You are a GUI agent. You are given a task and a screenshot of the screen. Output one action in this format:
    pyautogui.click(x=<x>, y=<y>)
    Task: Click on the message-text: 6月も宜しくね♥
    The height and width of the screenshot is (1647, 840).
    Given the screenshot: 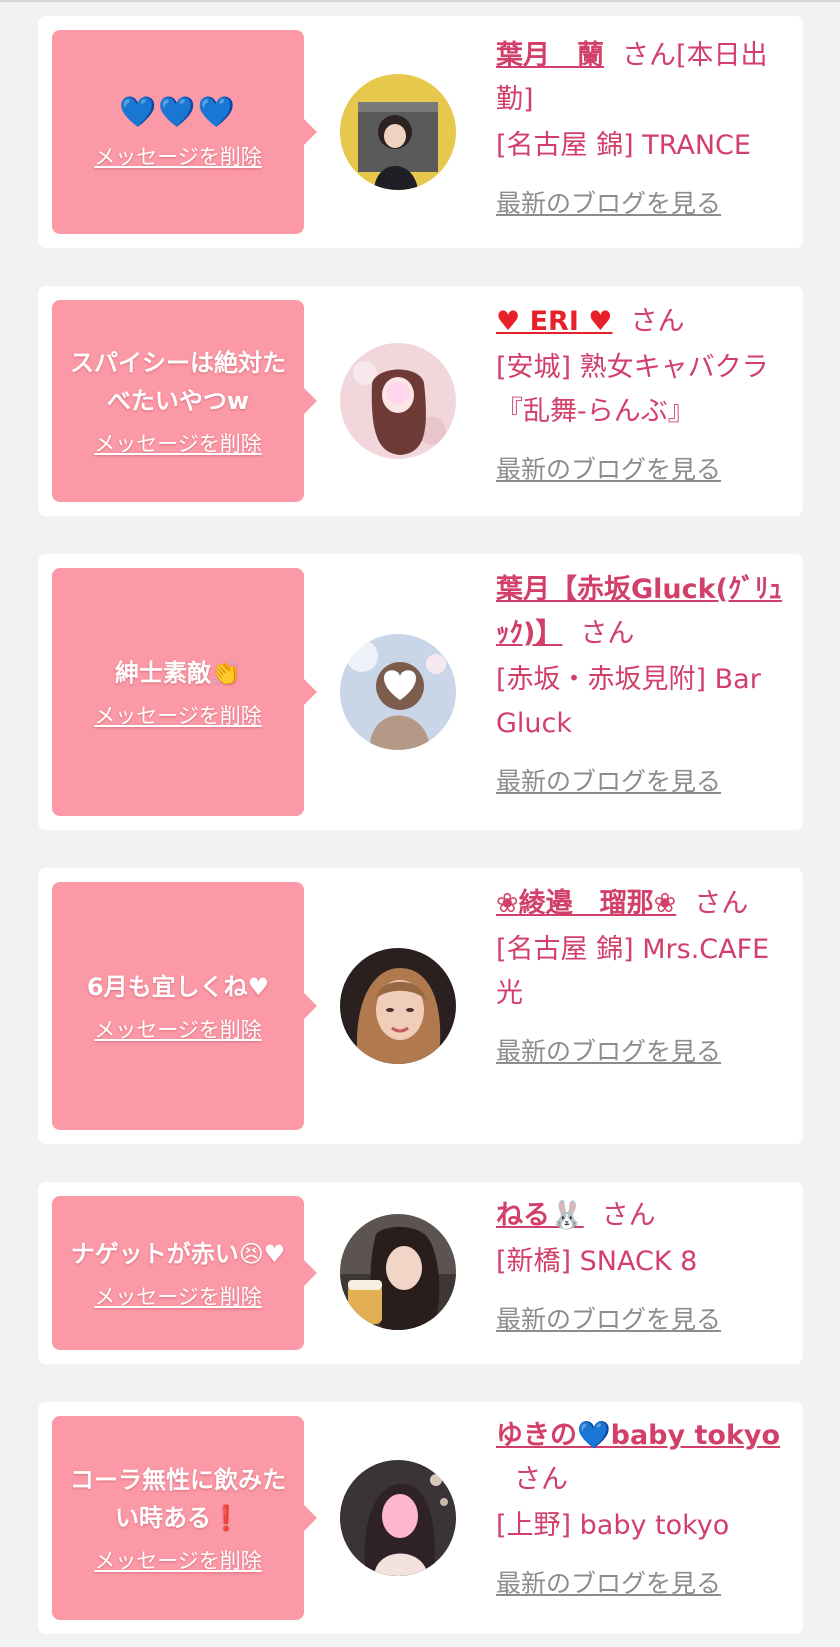 What is the action you would take?
    pyautogui.click(x=178, y=987)
    